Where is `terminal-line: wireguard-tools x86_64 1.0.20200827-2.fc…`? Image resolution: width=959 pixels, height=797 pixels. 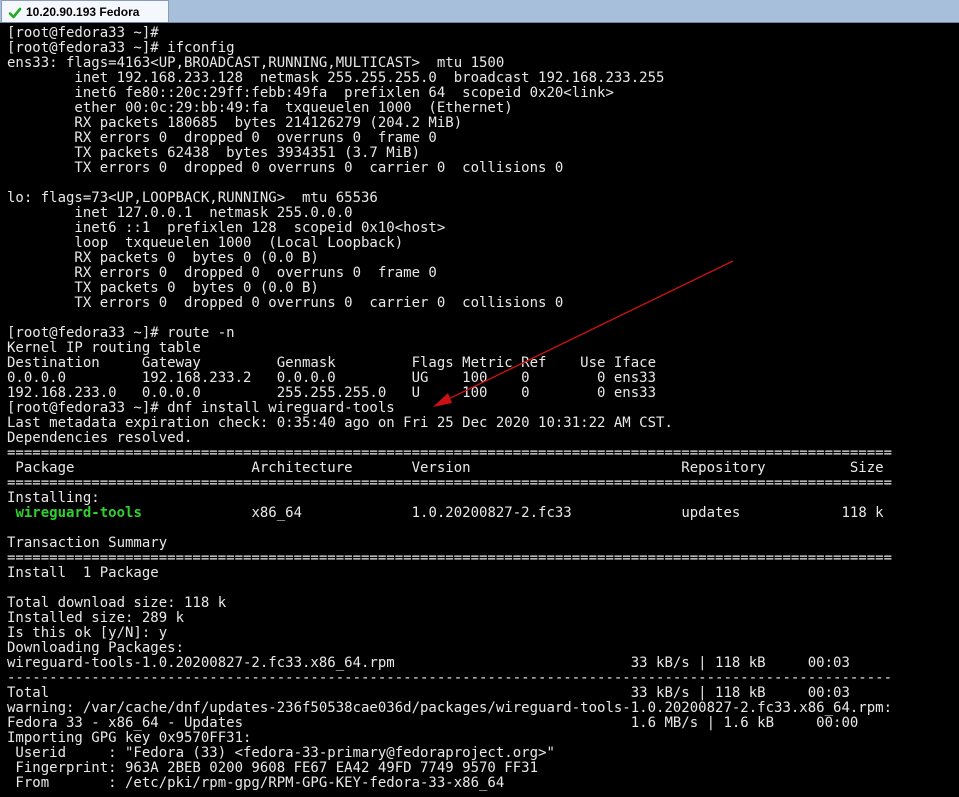 terminal-line: wireguard-tools x86_64 1.0.20200827-2.fc… is located at coordinates (483, 513).